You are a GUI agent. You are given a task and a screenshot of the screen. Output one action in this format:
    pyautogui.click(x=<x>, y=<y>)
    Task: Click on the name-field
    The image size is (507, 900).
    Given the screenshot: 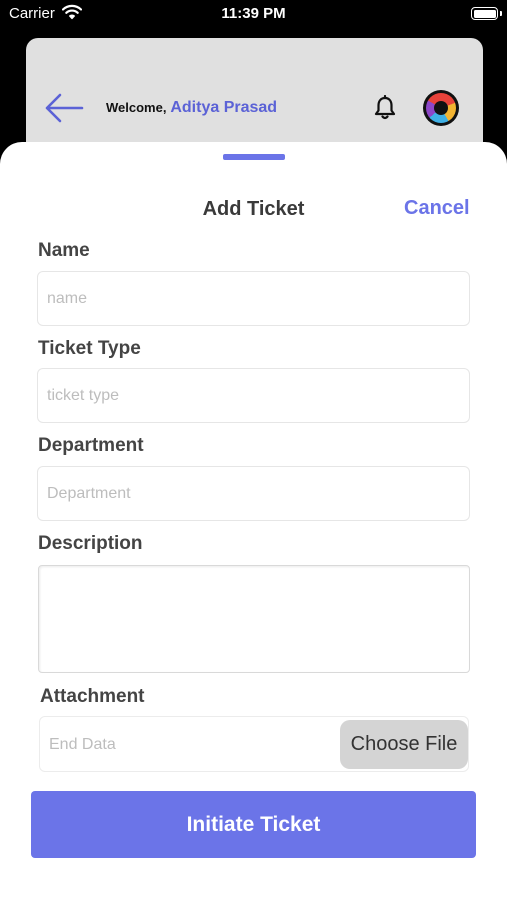 What is the action you would take?
    pyautogui.click(x=253, y=298)
    